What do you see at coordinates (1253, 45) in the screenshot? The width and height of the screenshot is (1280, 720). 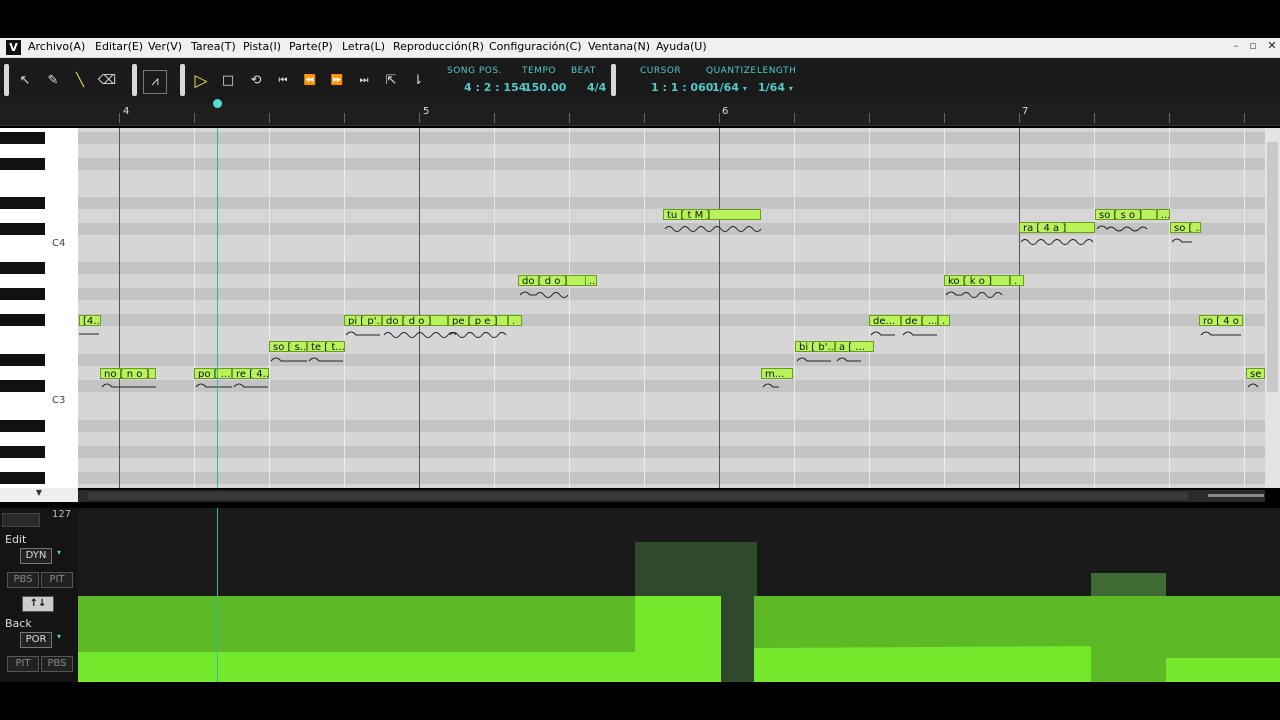 I see `restore-icon: ▫` at bounding box center [1253, 45].